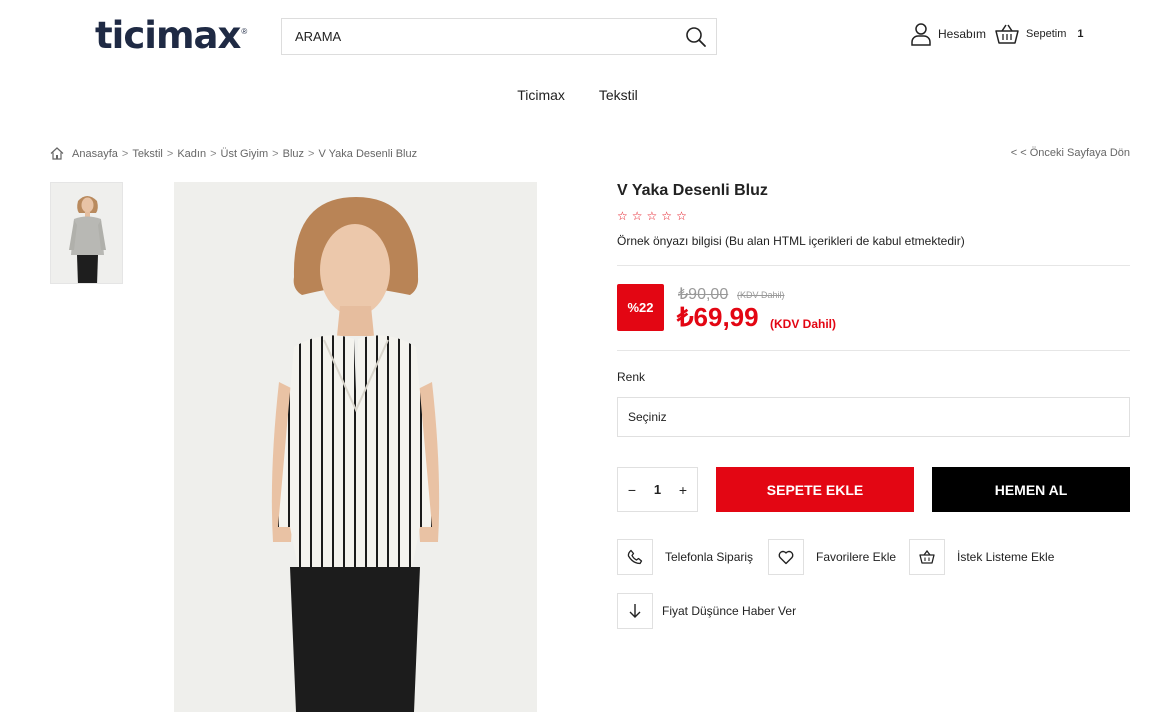 This screenshot has width=1172, height=727. What do you see at coordinates (786, 557) in the screenshot?
I see `heart-icon` at bounding box center [786, 557].